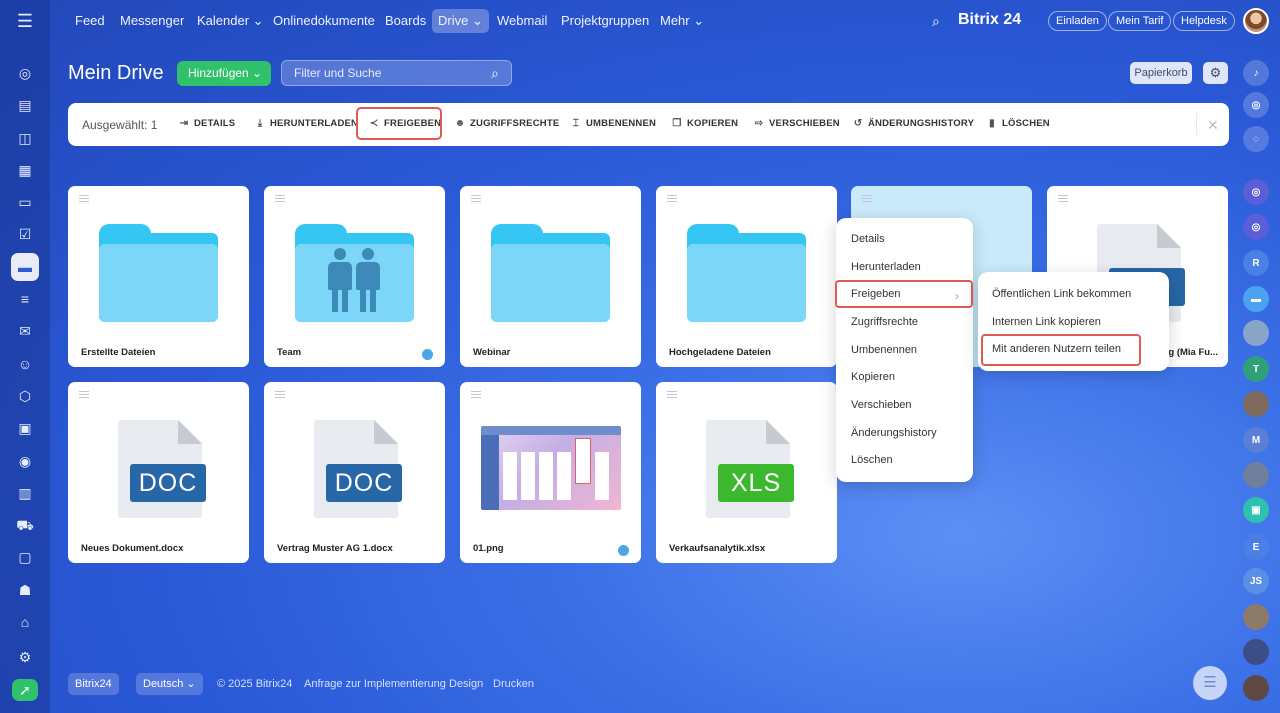 Image resolution: width=1280 pixels, height=713 pixels. I want to click on nav-mehr: Mehr ⌄, so click(682, 21).